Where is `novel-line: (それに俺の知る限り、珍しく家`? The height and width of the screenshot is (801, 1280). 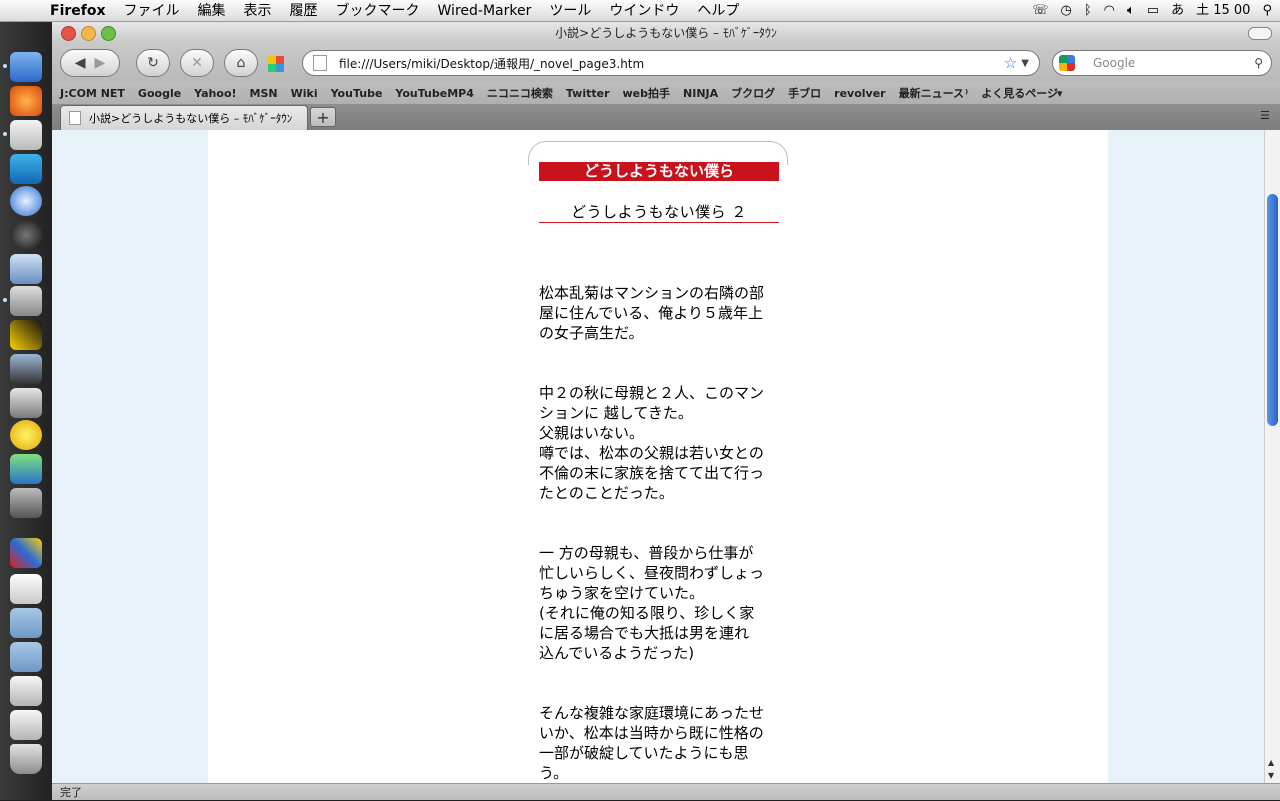
novel-line: (それに俺の知る限り、珍しく家 is located at coordinates (647, 613).